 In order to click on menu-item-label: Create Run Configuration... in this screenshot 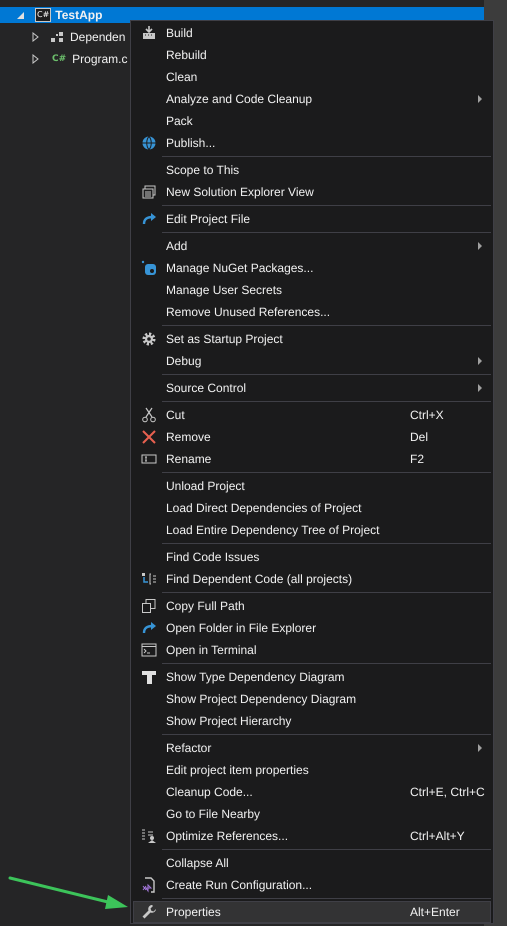, I will do `click(239, 885)`.